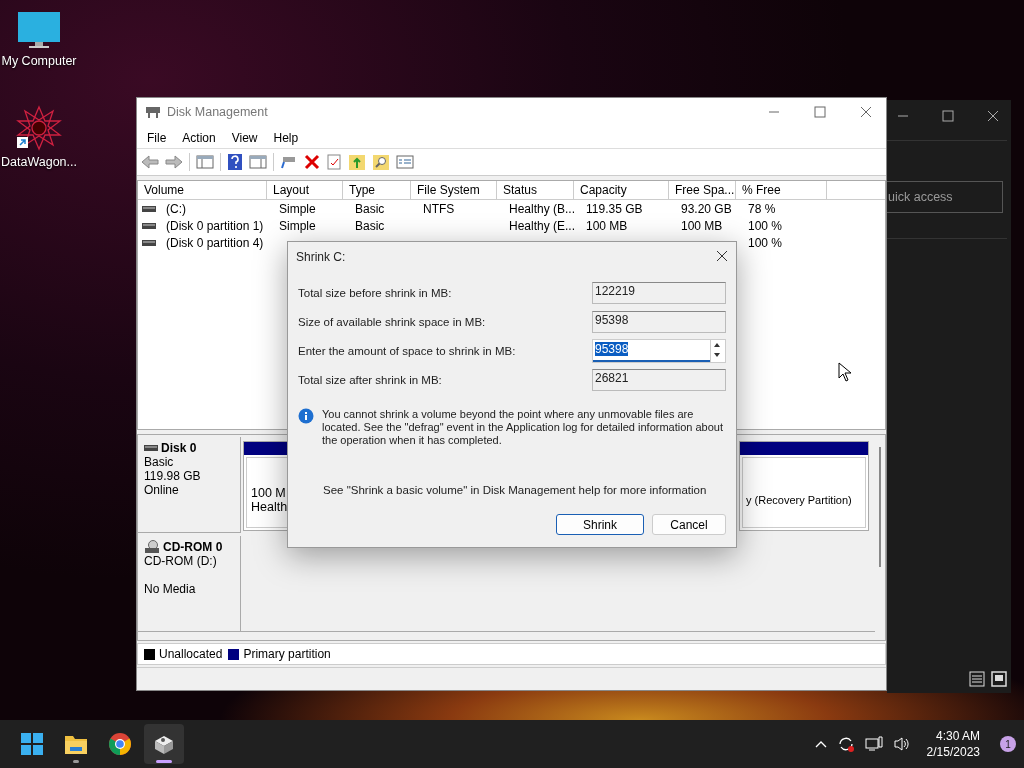 The width and height of the screenshot is (1024, 768). I want to click on table-cell-text: (Disk 0 partition 4), so click(214, 242).